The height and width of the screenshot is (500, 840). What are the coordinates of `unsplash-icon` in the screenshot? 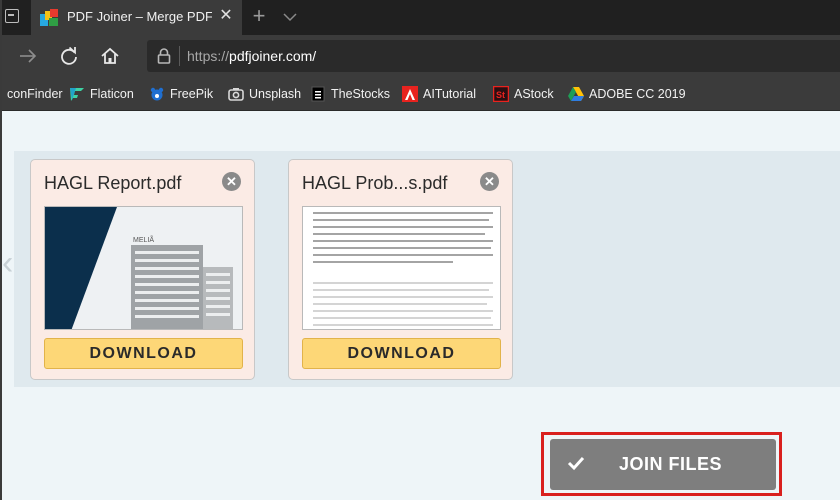 It's located at (236, 94).